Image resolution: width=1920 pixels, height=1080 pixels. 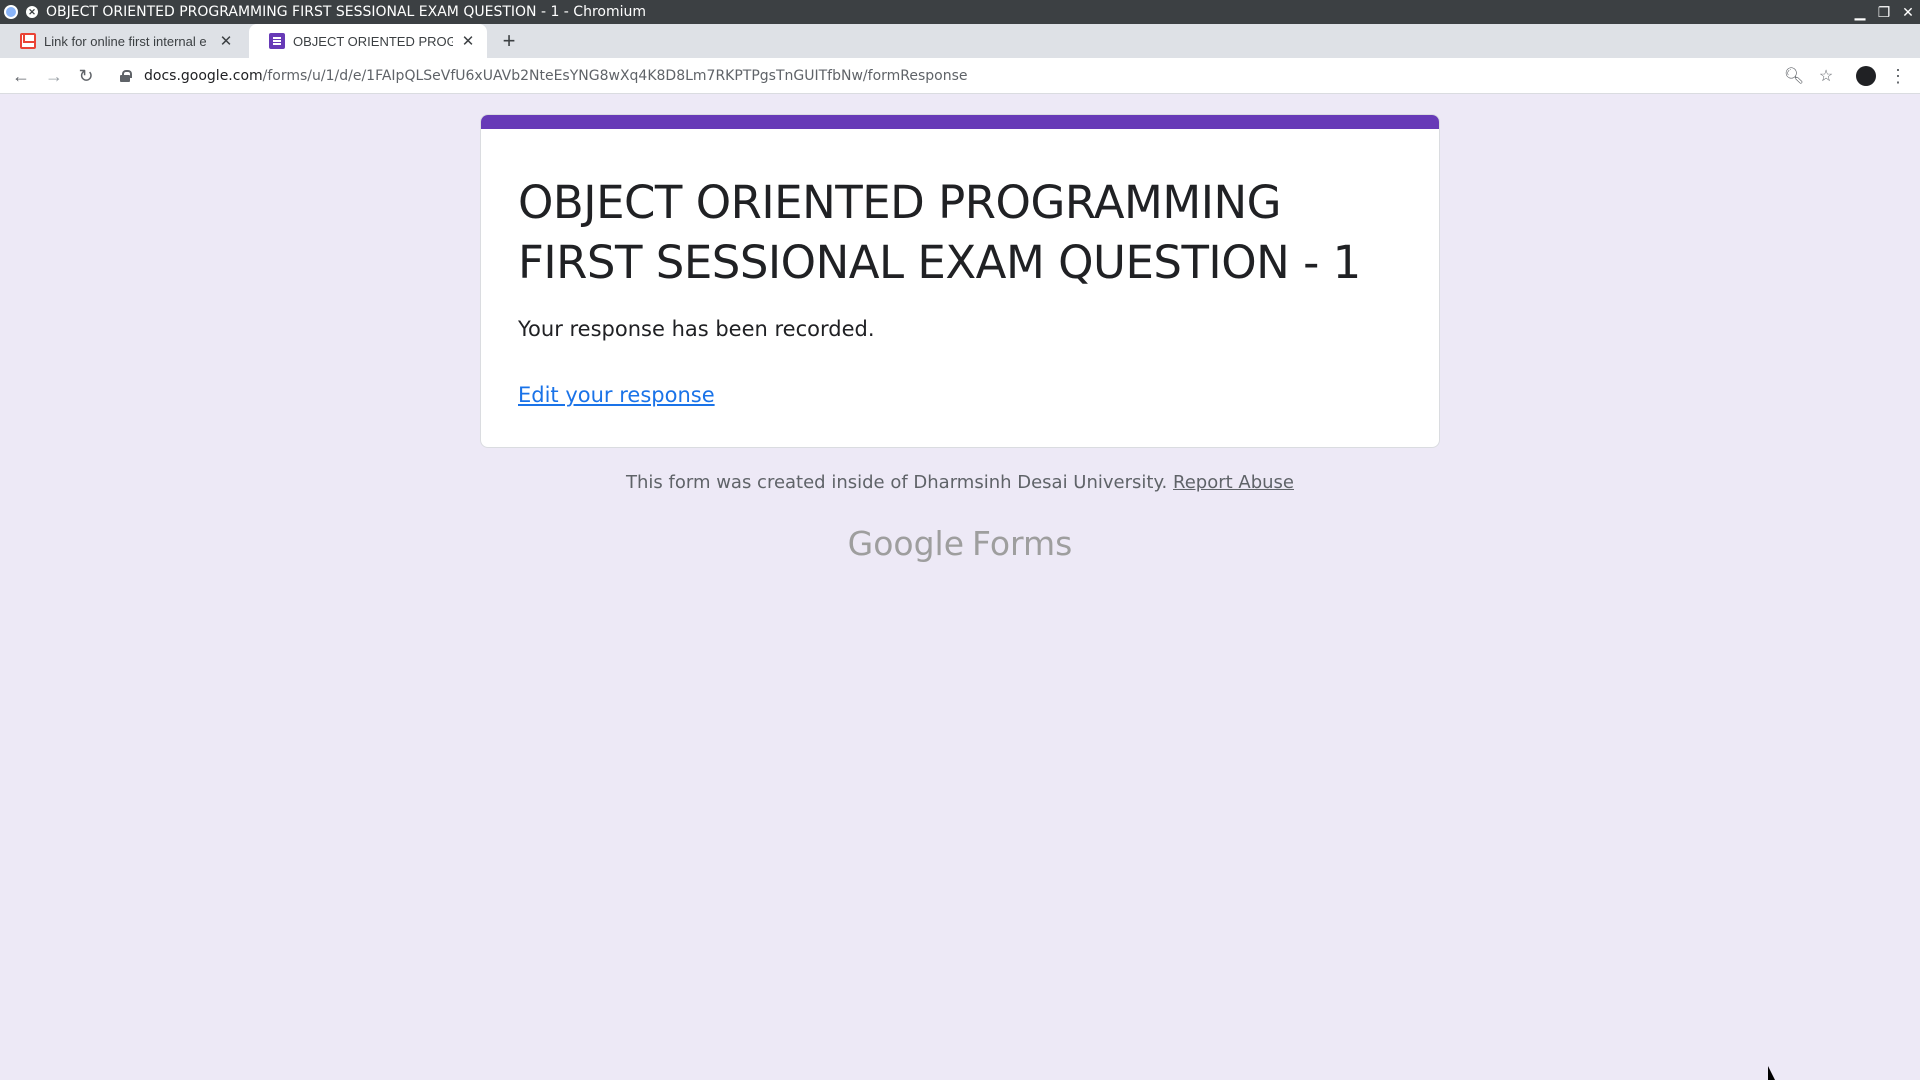 I want to click on bookmark-star-icon: ☆, so click(x=1826, y=76).